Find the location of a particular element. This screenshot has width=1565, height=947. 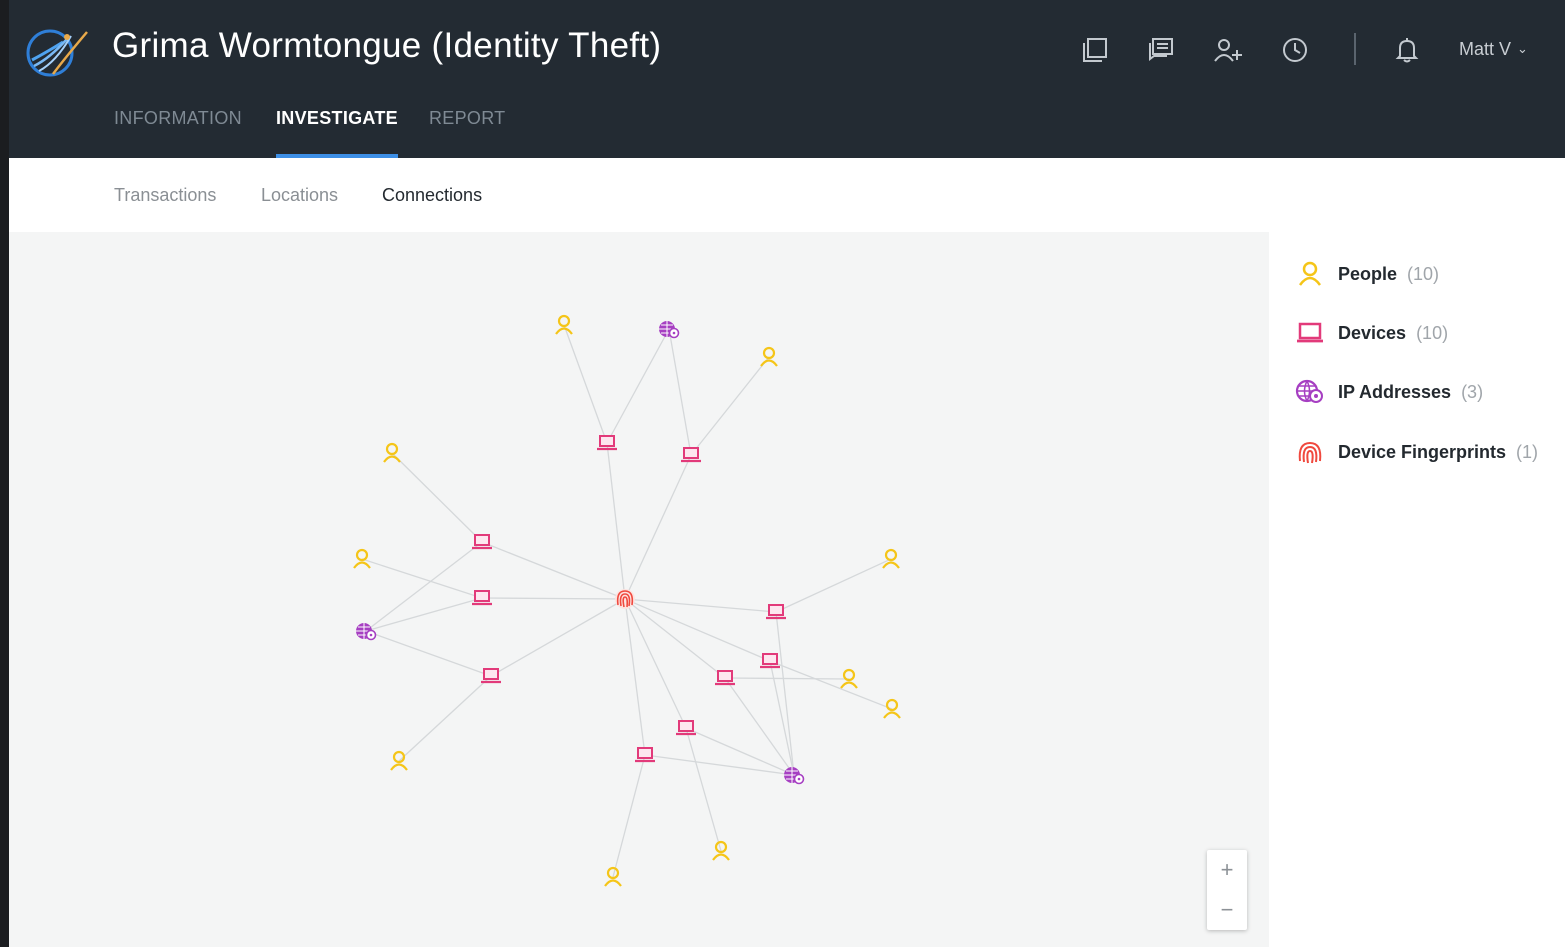

tab-report: REPORT is located at coordinates (467, 133).